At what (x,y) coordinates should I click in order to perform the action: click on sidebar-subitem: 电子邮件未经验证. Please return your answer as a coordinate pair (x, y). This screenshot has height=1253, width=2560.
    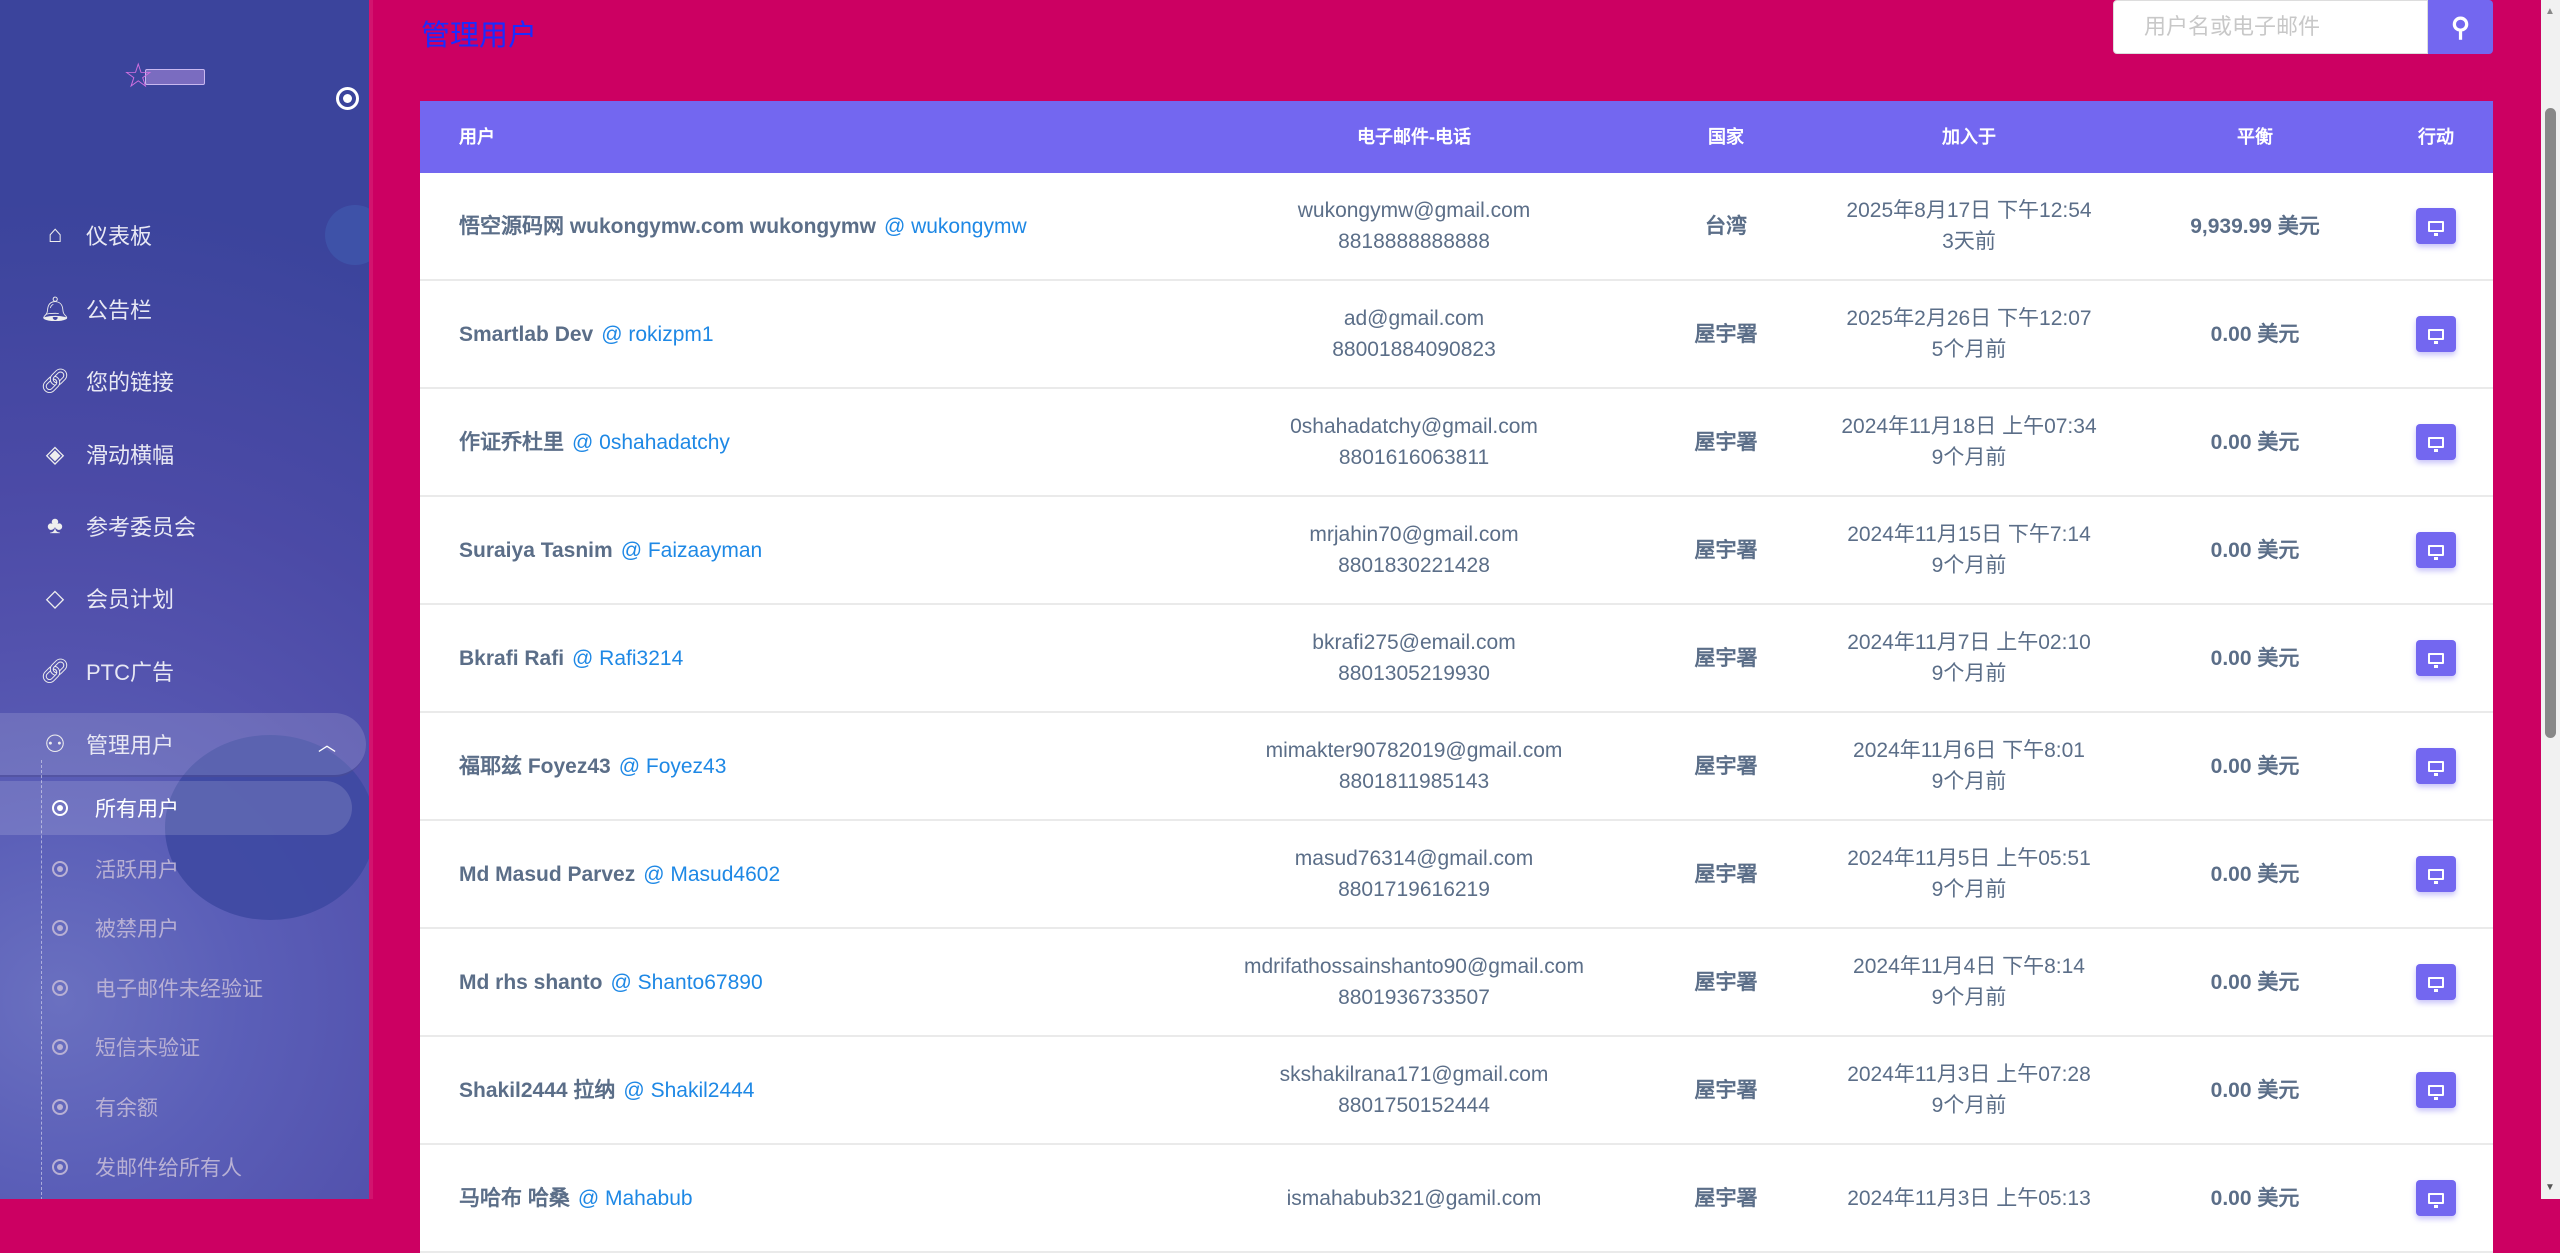
    Looking at the image, I should click on (176, 988).